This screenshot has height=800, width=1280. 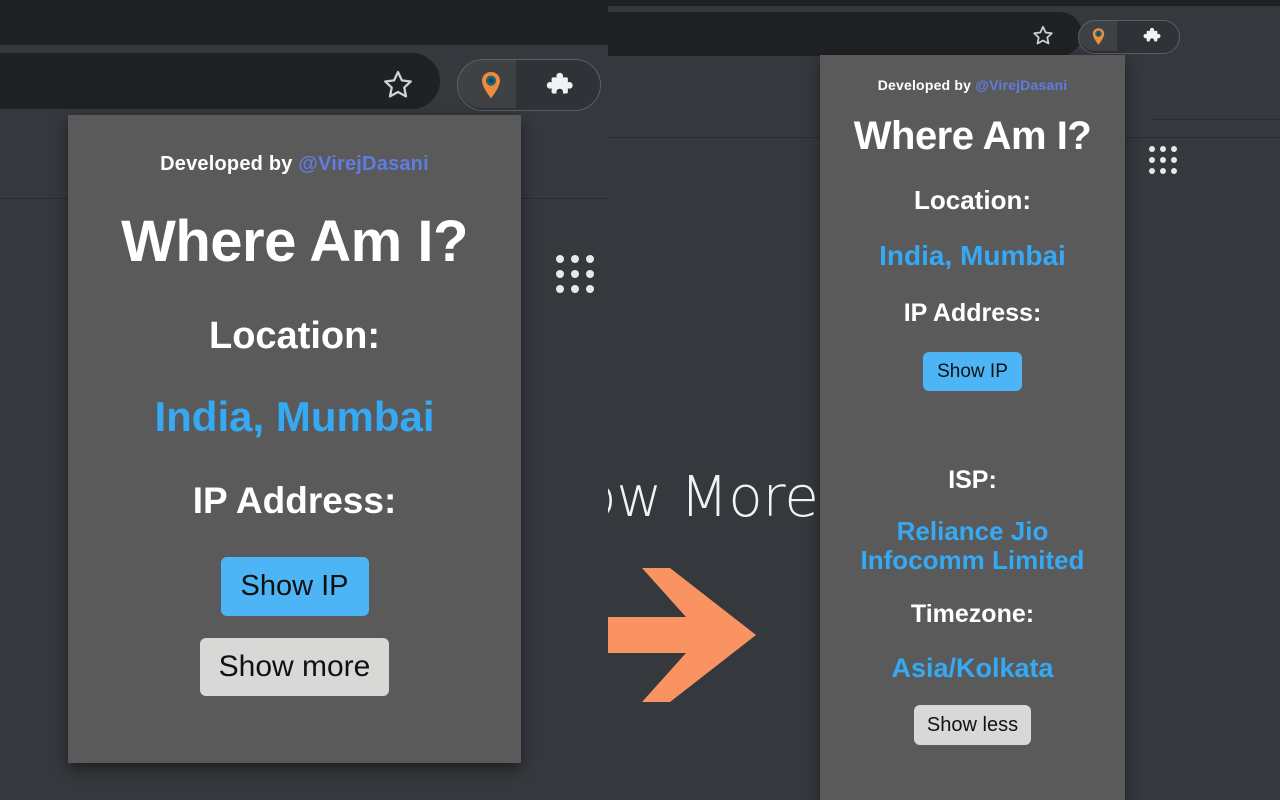 What do you see at coordinates (924, 85) in the screenshot?
I see `right-developed-by-prefix: Developed by` at bounding box center [924, 85].